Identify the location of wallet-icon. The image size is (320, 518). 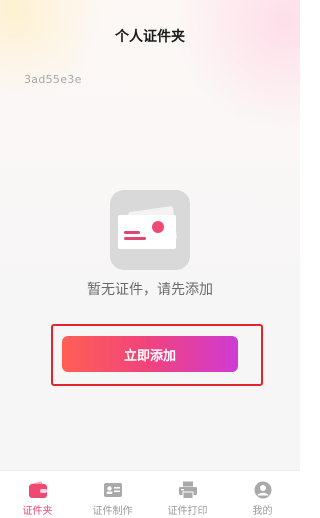
(37, 489).